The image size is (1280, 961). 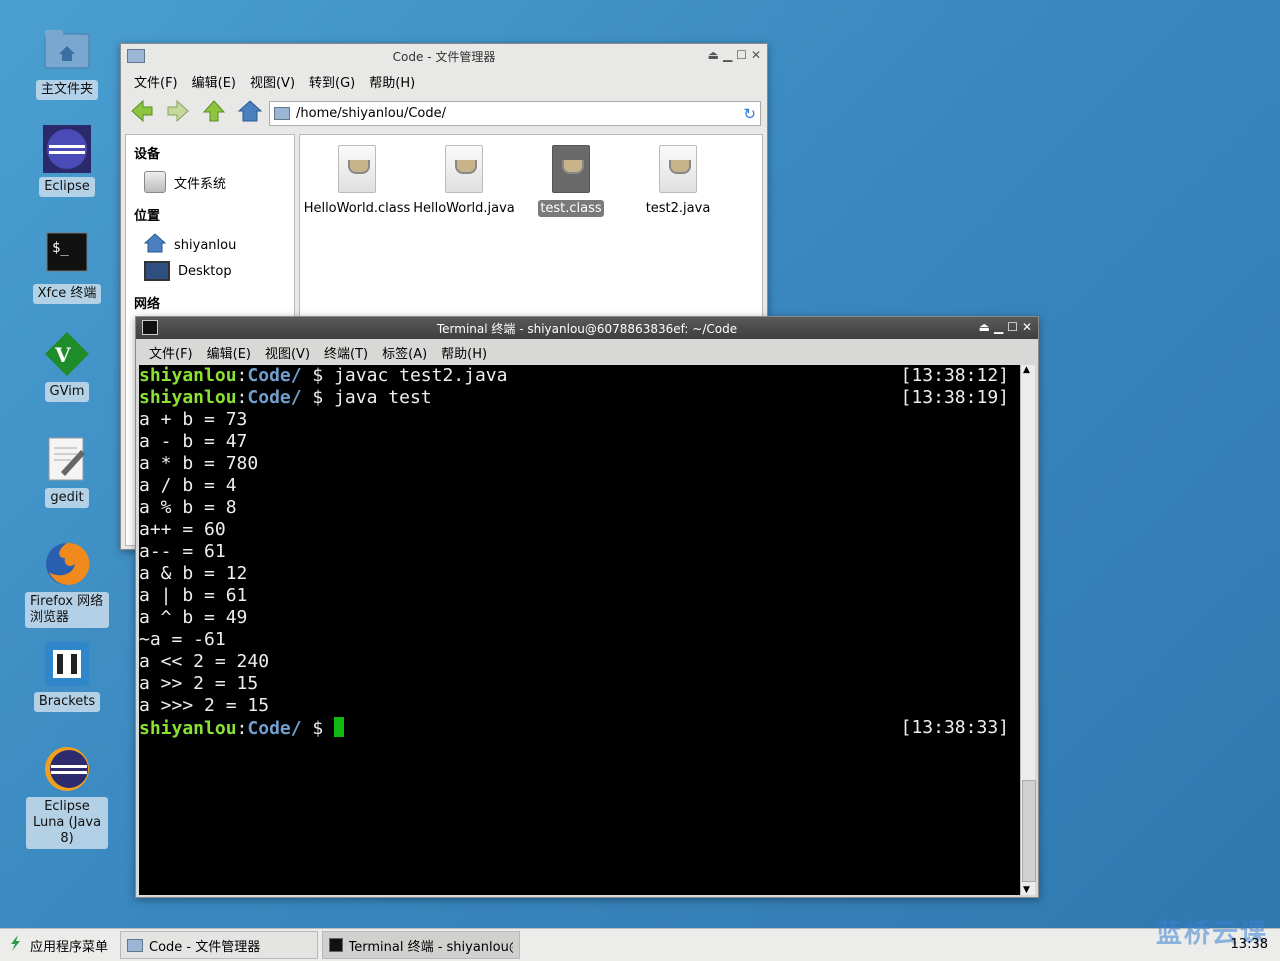 I want to click on terminal-output-line: a & b = 12, so click(x=193, y=573).